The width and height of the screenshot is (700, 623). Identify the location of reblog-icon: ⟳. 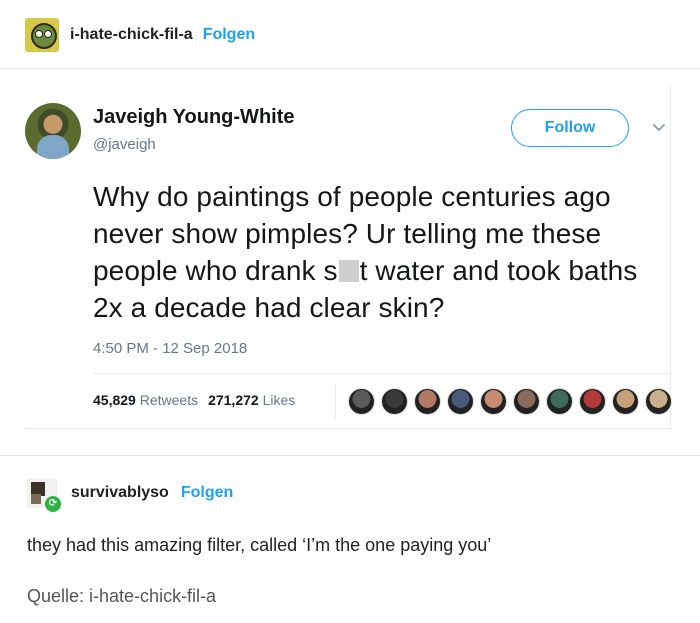
(53, 504).